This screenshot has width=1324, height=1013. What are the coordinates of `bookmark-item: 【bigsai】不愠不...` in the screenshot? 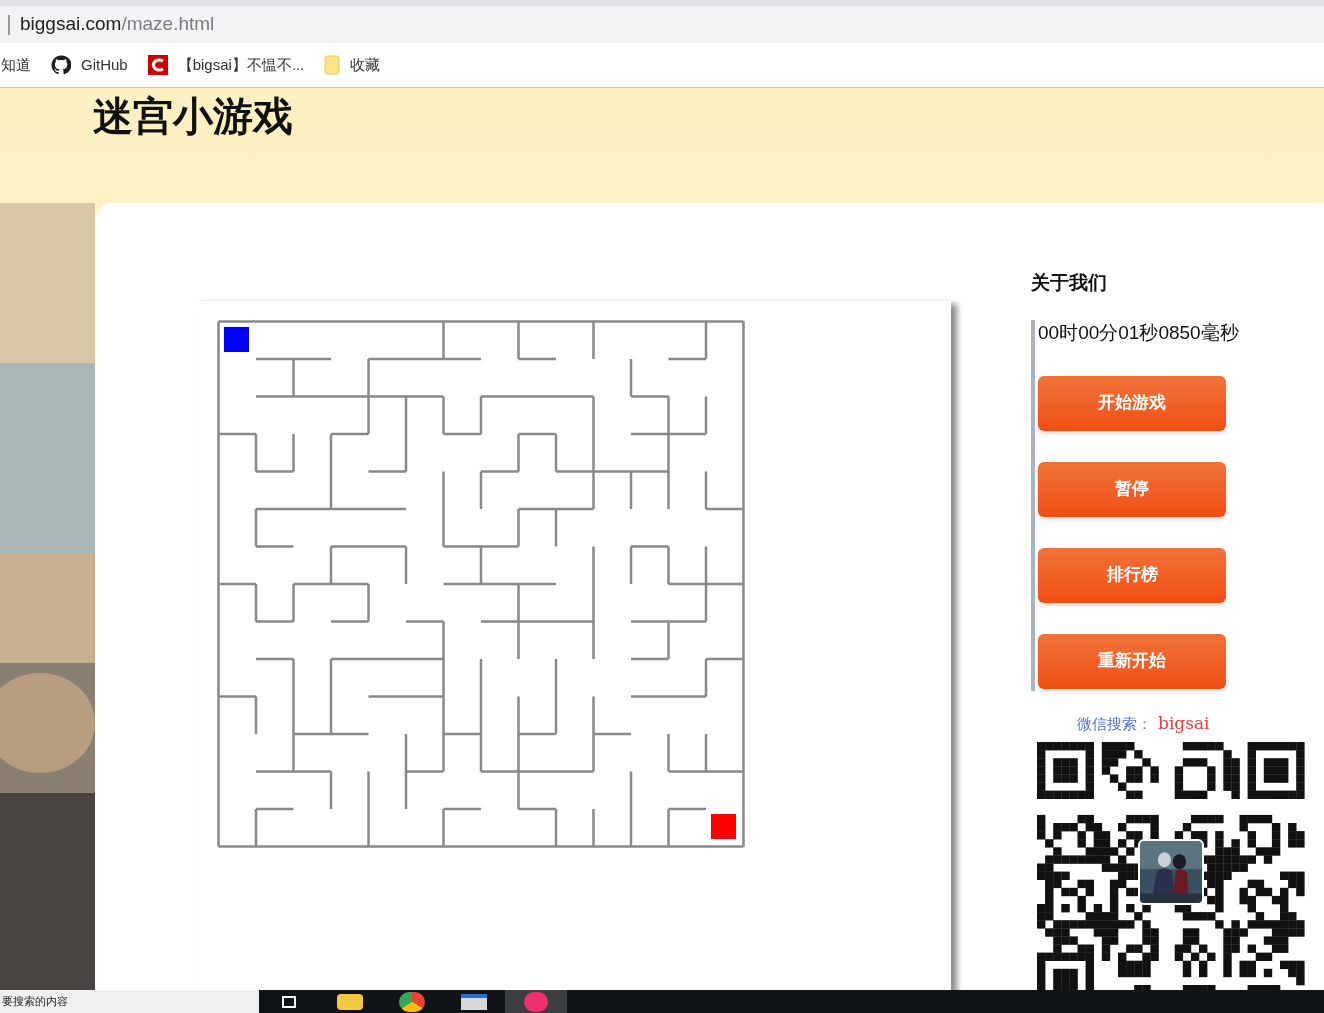 It's located at (226, 65).